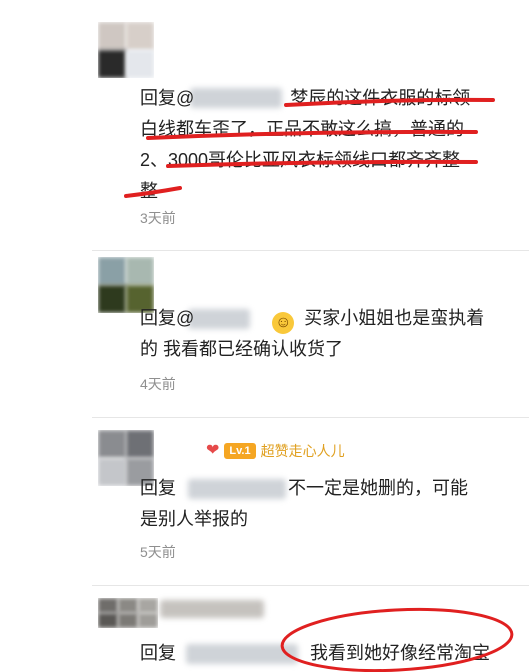 The image size is (529, 672). Describe the element at coordinates (325, 504) in the screenshot. I see `comment-text: 回复 不一定是她删的，可能 是别人举报的` at that location.